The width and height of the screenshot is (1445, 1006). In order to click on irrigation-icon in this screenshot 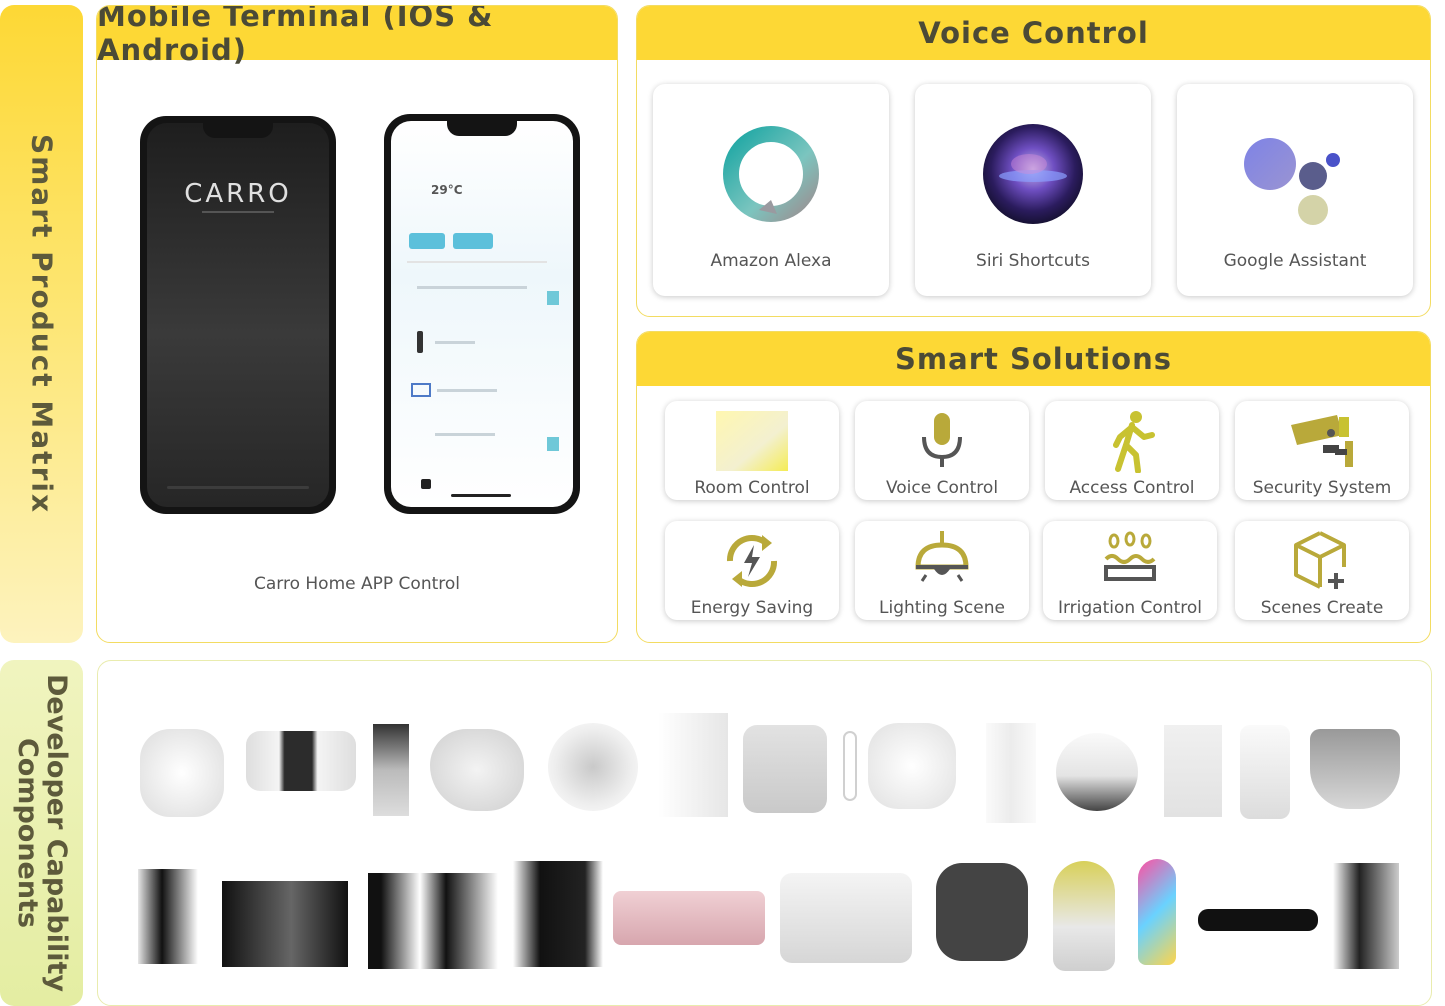, I will do `click(1130, 556)`.